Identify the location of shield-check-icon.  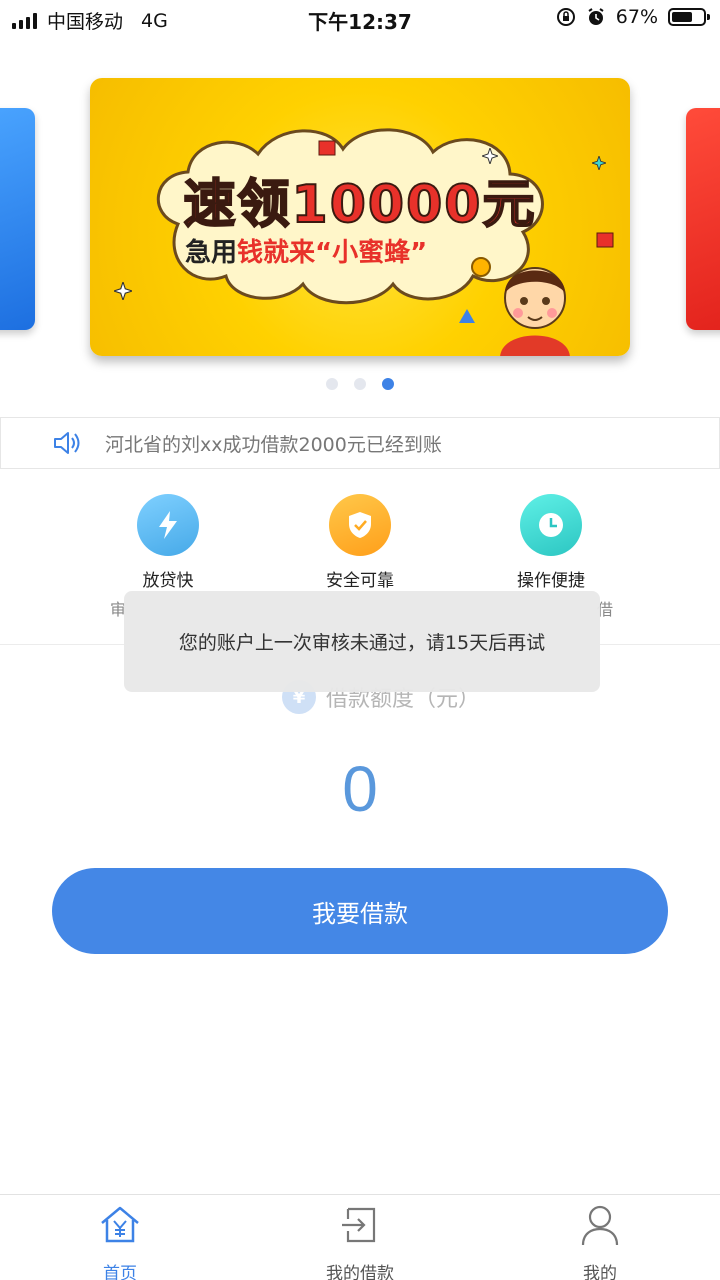
(360, 525).